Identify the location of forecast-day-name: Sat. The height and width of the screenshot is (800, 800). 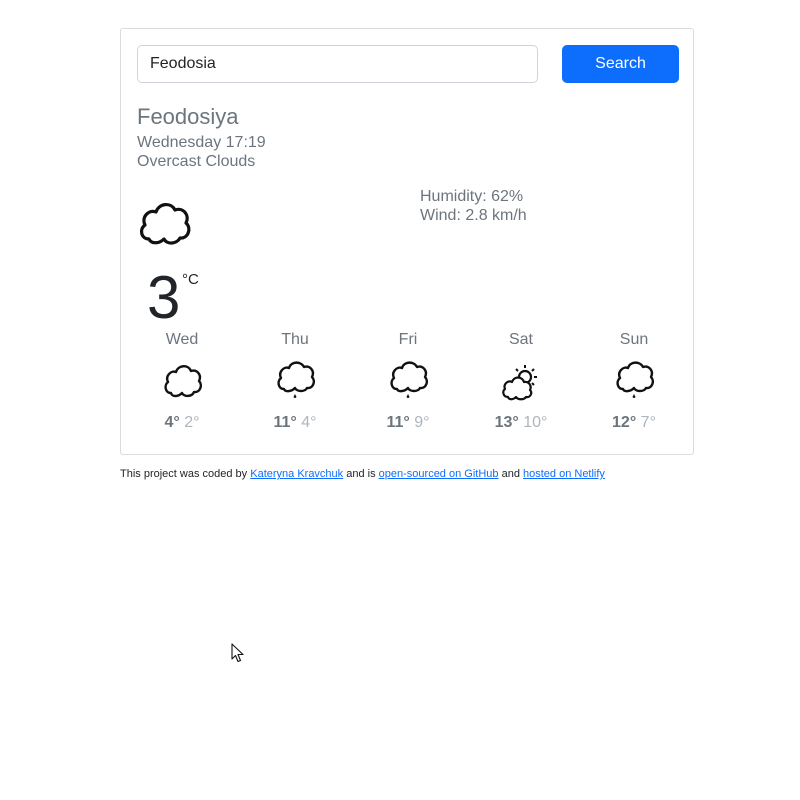
(520, 339).